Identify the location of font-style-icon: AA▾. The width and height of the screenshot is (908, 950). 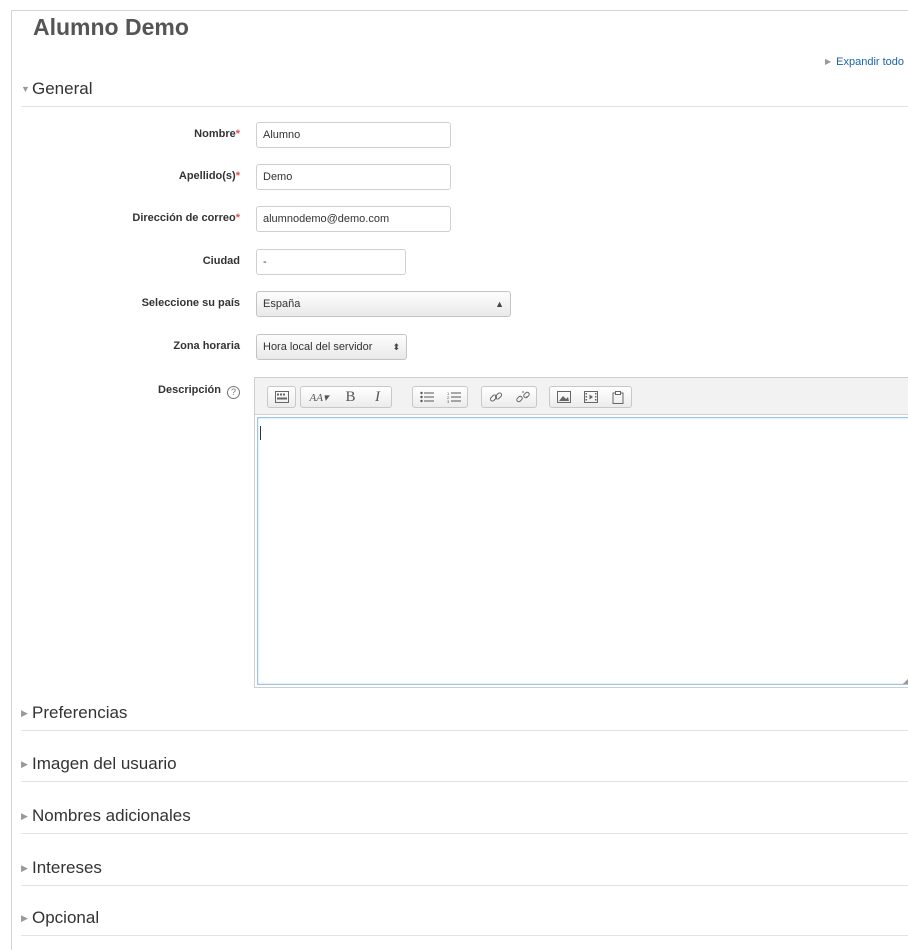
(319, 397).